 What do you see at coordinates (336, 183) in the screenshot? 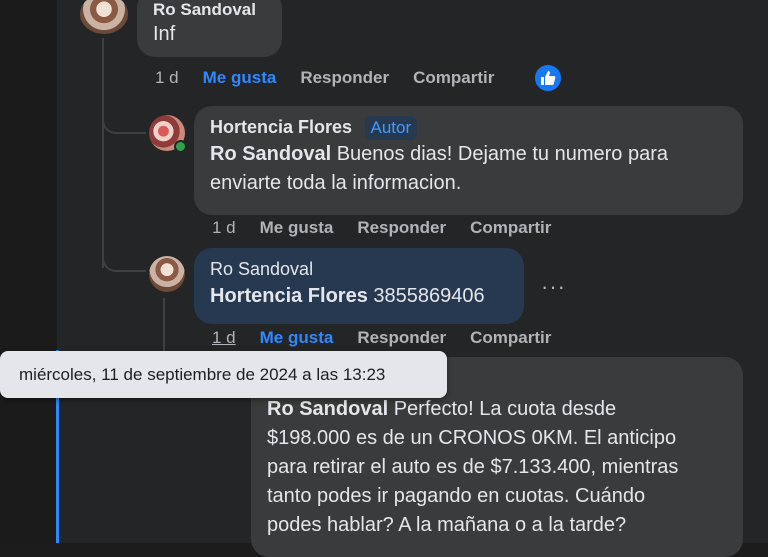
I see `comment-text-line: enviarte toda la informacion.` at bounding box center [336, 183].